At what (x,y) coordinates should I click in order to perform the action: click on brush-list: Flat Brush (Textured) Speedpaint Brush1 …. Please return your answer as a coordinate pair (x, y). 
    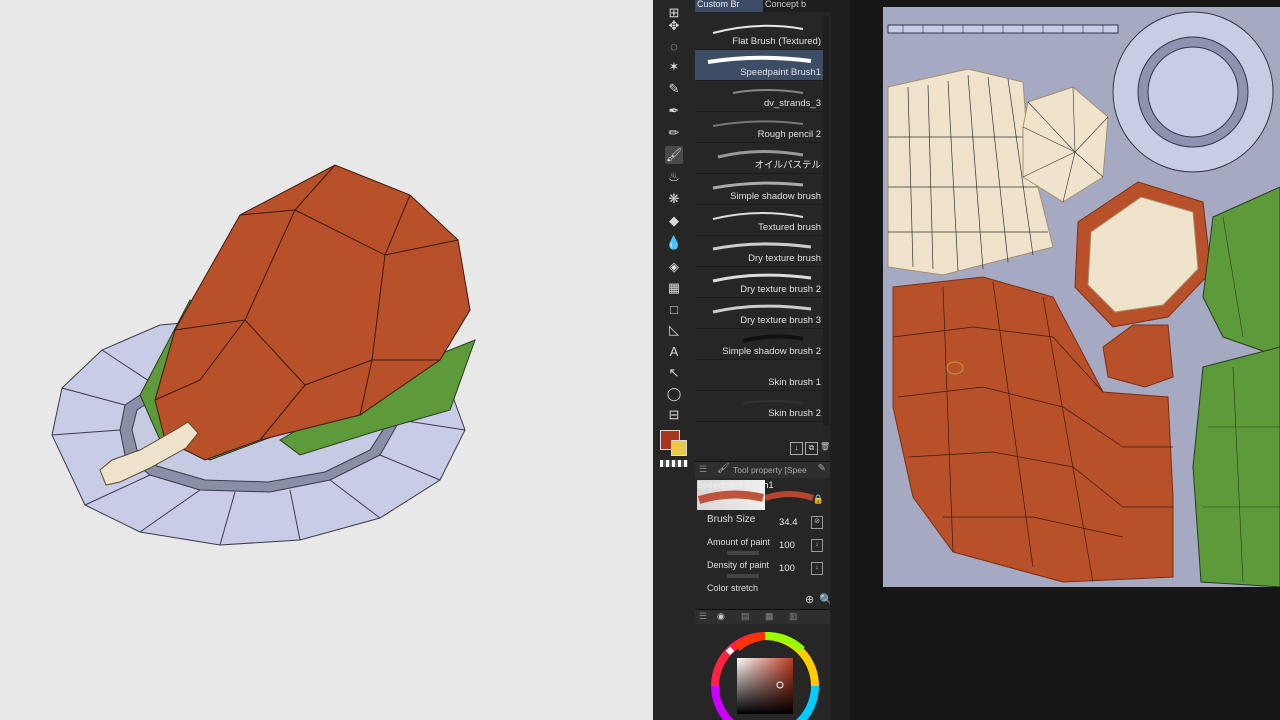
    Looking at the image, I should click on (759, 221).